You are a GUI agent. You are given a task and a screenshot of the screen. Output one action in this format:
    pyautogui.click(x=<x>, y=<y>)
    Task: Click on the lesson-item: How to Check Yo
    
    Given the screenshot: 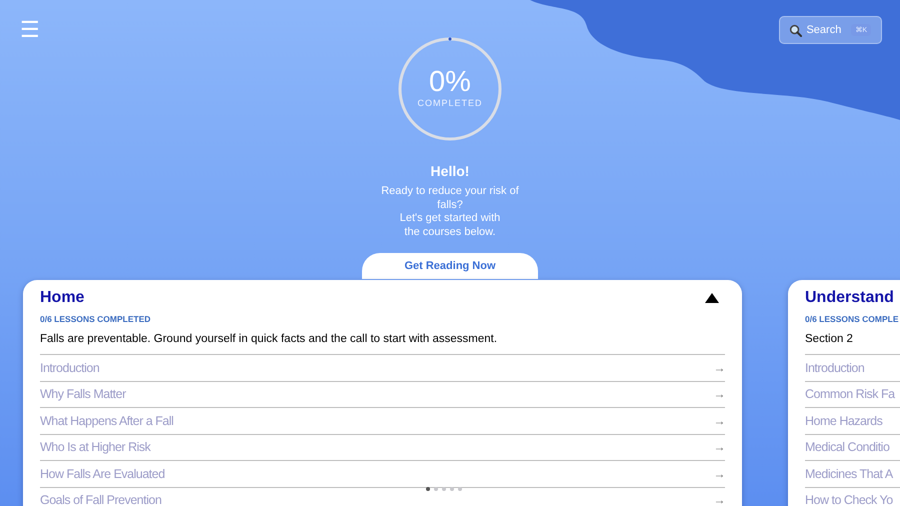 What is the action you would take?
    pyautogui.click(x=852, y=496)
    